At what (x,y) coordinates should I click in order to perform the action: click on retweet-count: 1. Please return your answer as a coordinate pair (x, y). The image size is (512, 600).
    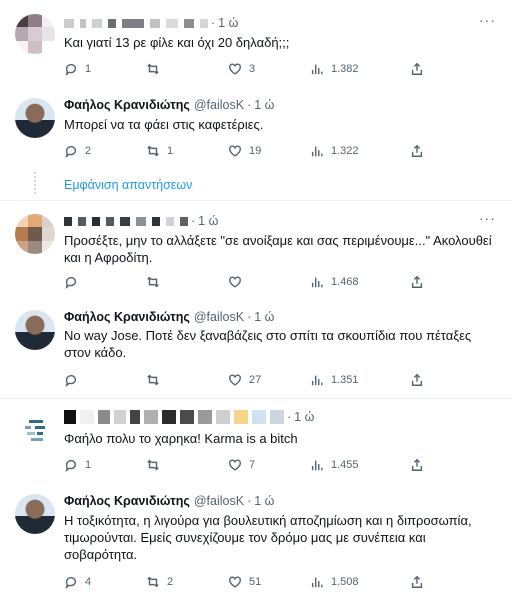
    Looking at the image, I should click on (170, 151).